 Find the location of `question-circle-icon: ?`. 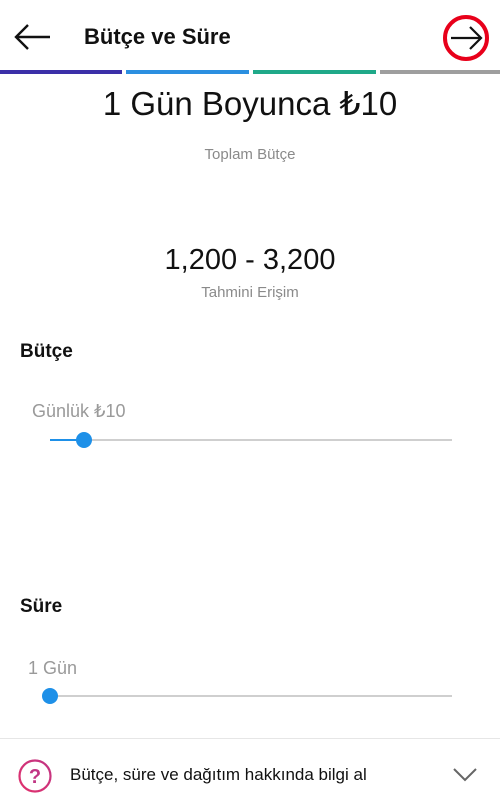

question-circle-icon: ? is located at coordinates (35, 776).